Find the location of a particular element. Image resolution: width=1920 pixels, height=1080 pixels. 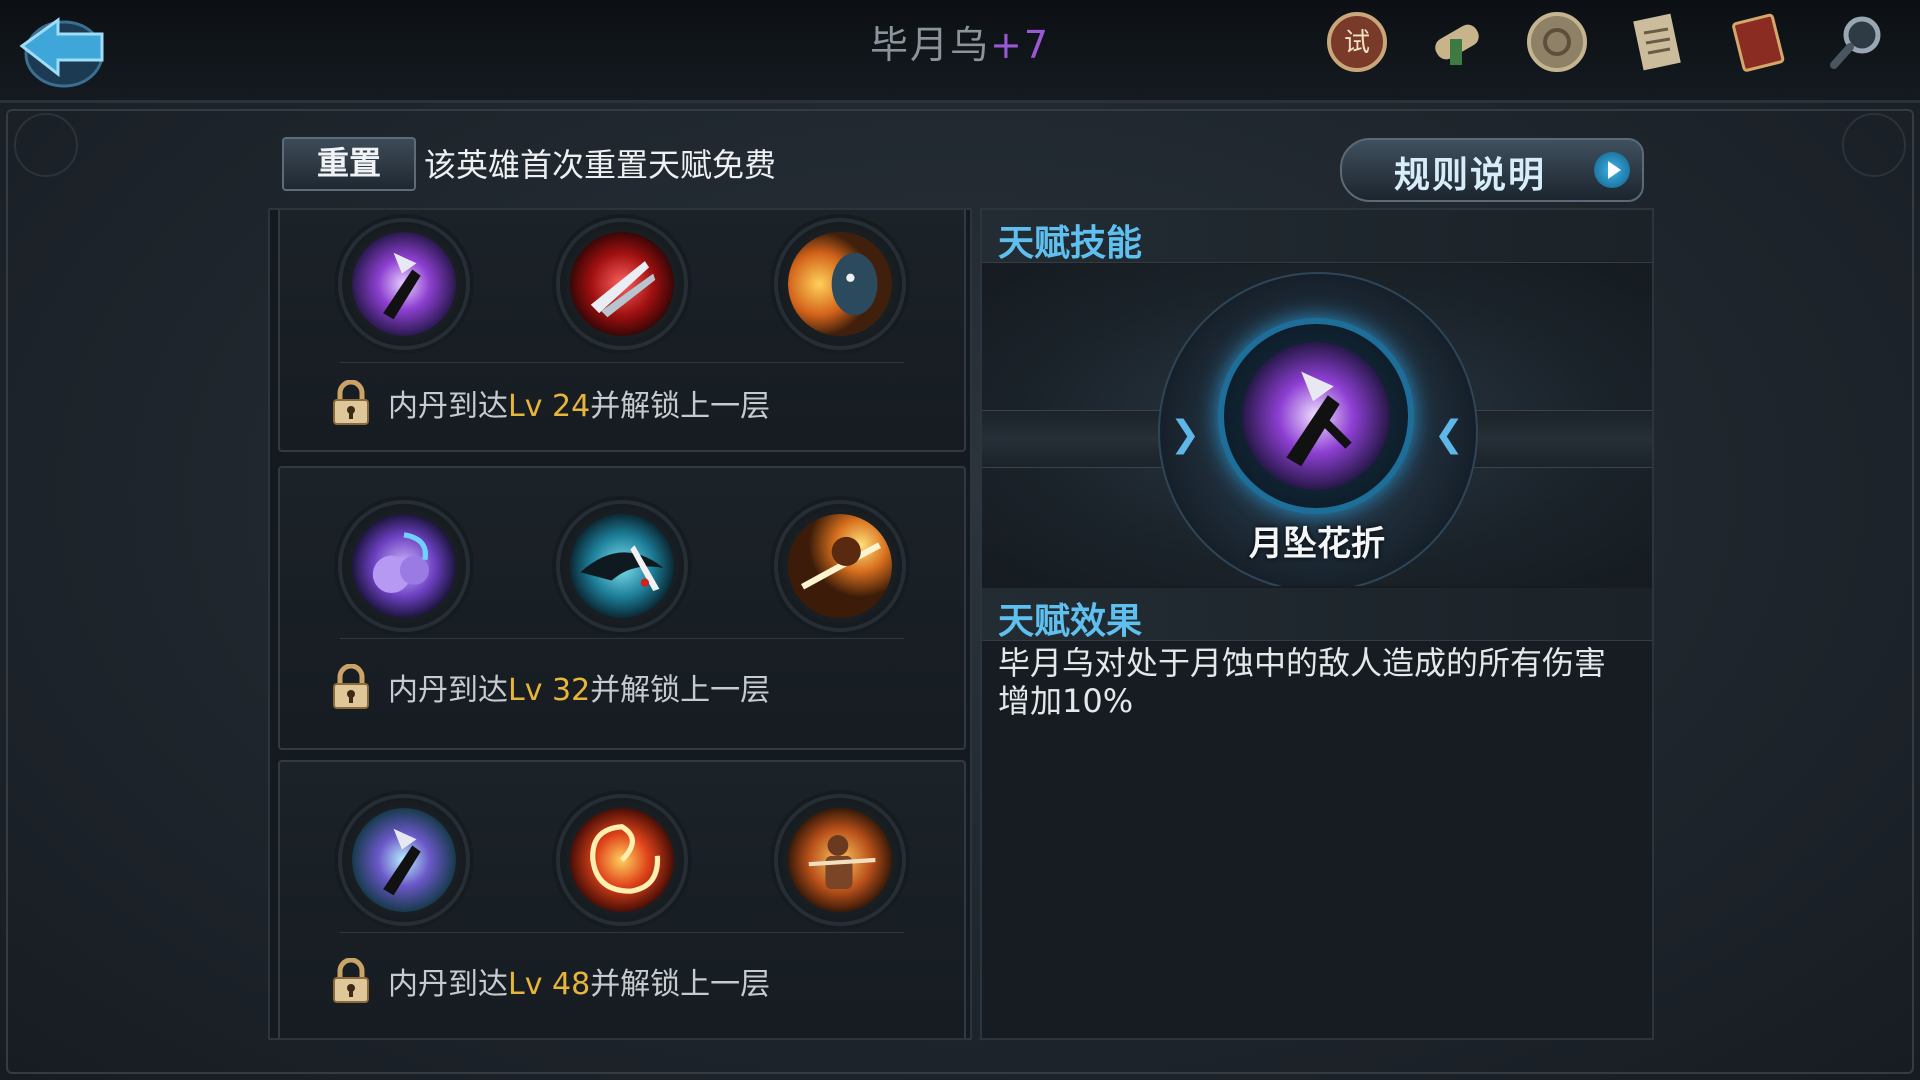

selected-skill-display: ❯ ❮ 月坠花折 is located at coordinates (1317, 425).